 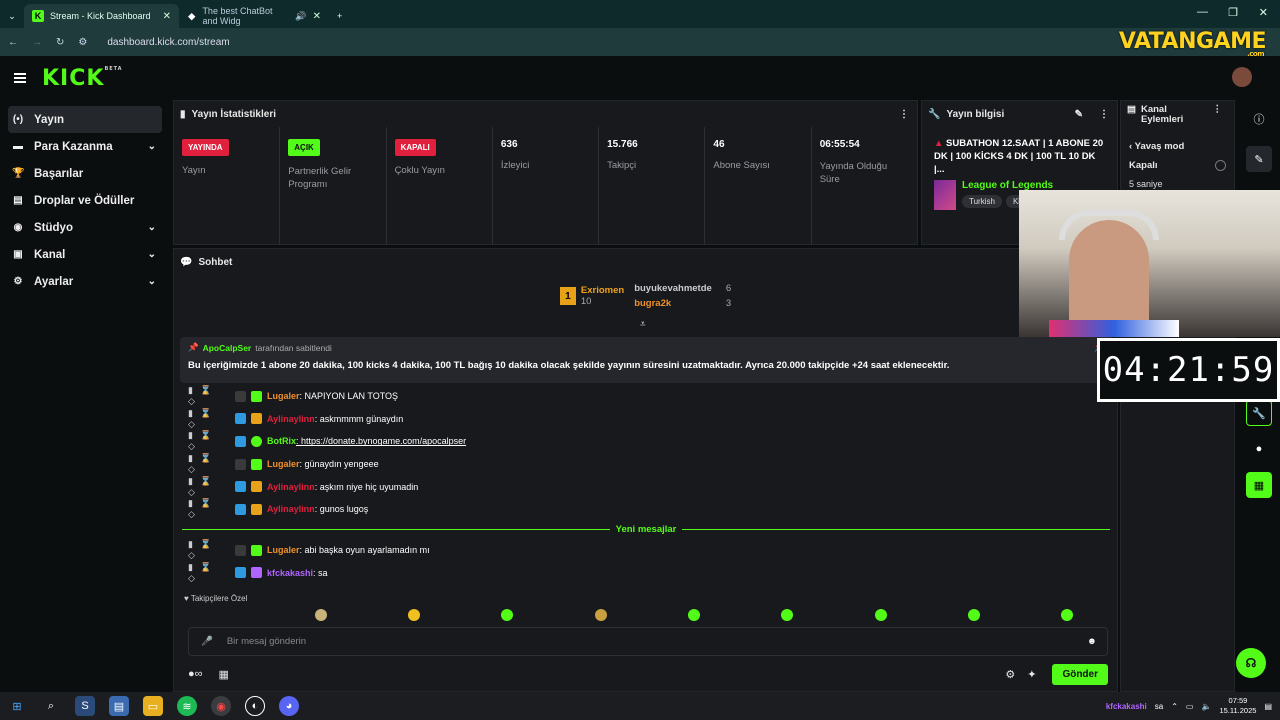 What do you see at coordinates (85, 146) in the screenshot?
I see `sidebar-item-para-kazanma: ▬ Para Kazanma ⌄` at bounding box center [85, 146].